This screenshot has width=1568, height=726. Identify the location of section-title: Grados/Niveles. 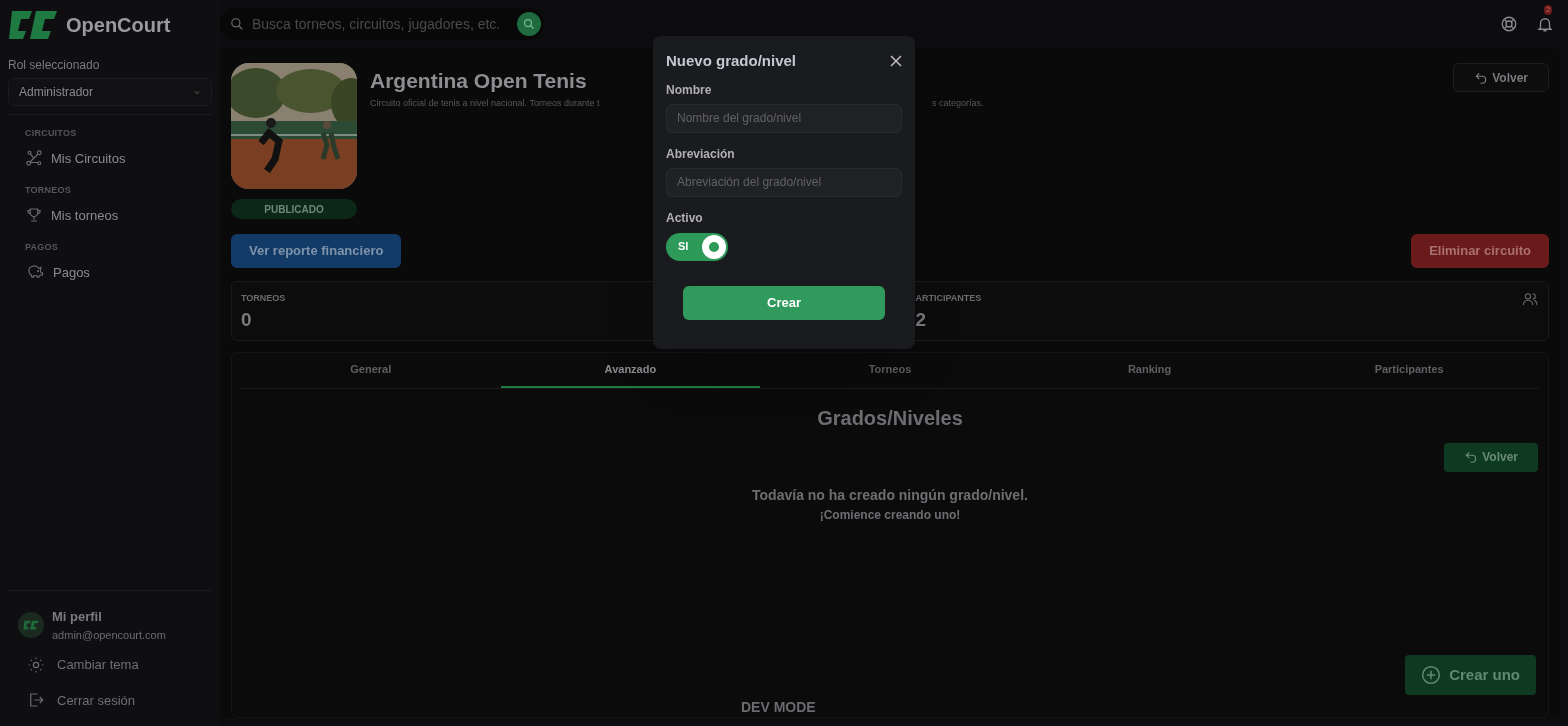
(890, 418).